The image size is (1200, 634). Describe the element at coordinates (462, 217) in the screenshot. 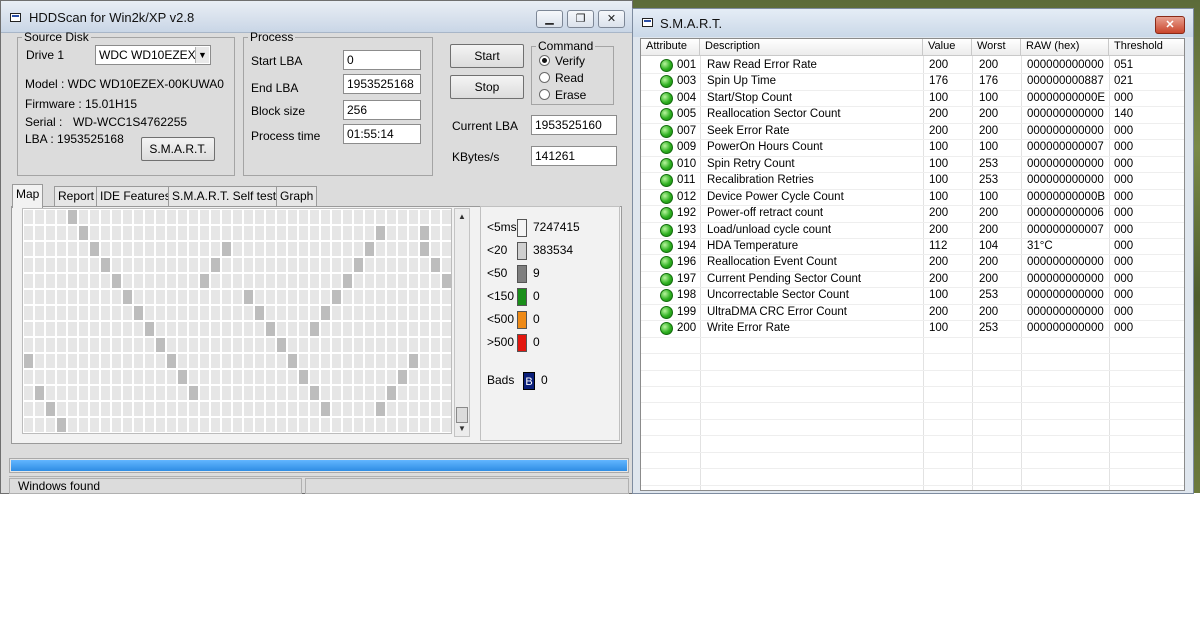

I see `scroll-up-icon: ▲` at that location.